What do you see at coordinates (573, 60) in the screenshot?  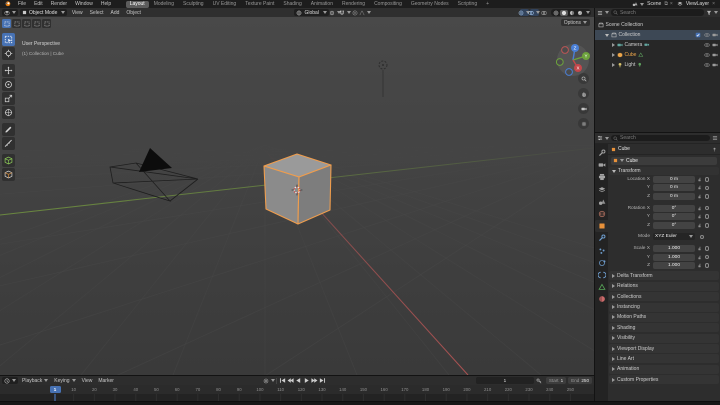 I see `navigation-gizmo: Z Y X` at bounding box center [573, 60].